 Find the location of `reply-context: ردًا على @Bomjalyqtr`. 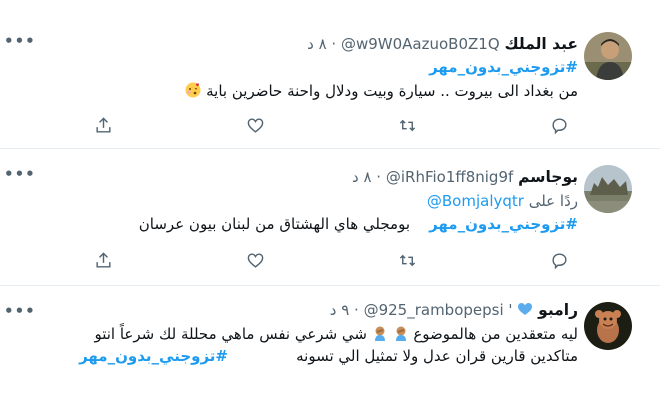

reply-context: ردًا على @Bomjalyqtr is located at coordinates (502, 201).